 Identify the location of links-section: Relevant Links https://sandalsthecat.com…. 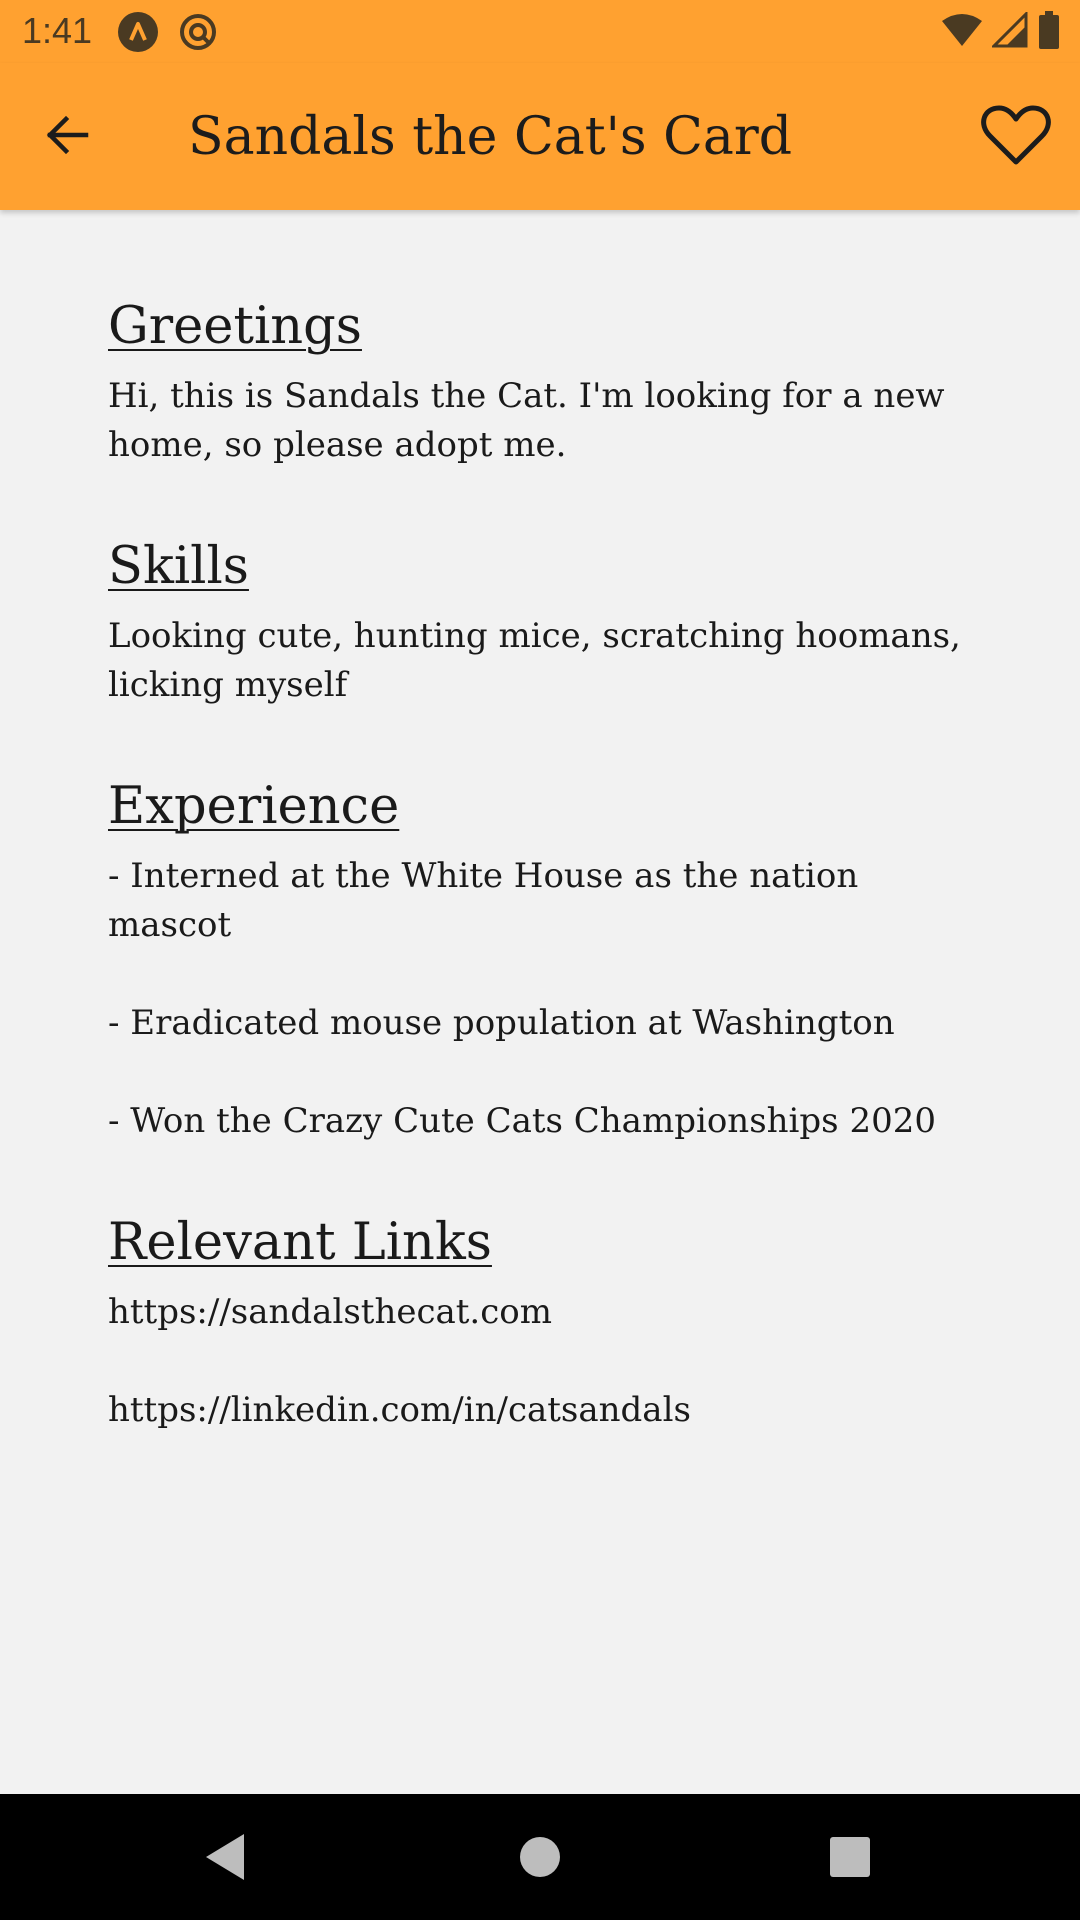
(548, 1320).